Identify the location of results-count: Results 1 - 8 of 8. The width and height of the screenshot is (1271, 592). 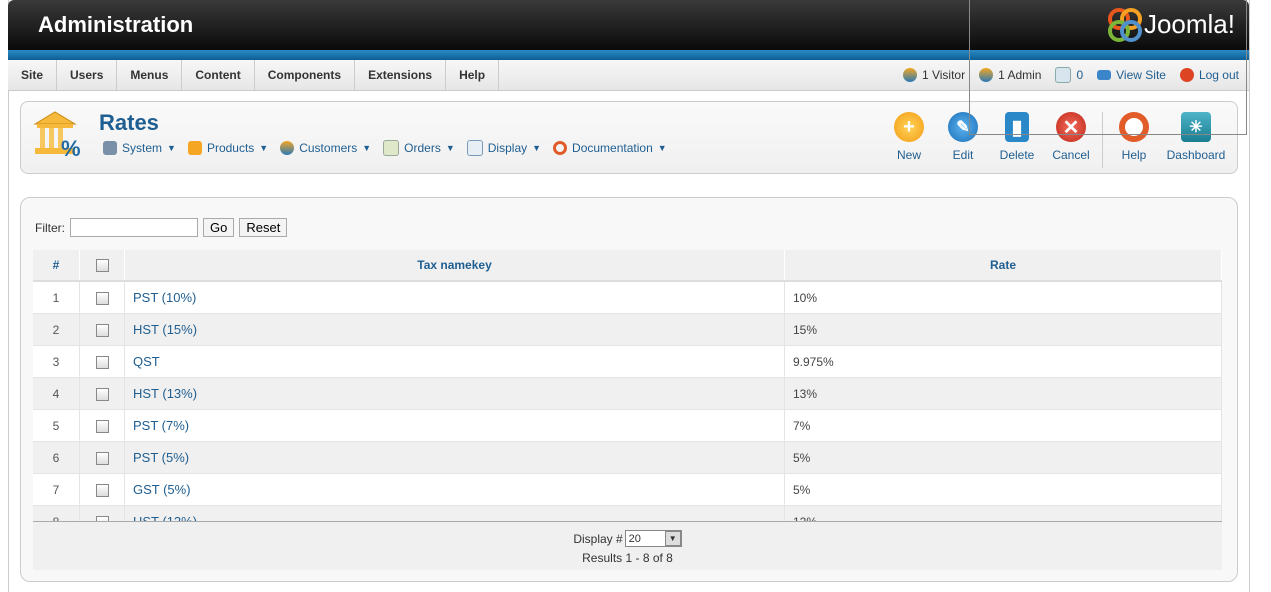
(627, 558).